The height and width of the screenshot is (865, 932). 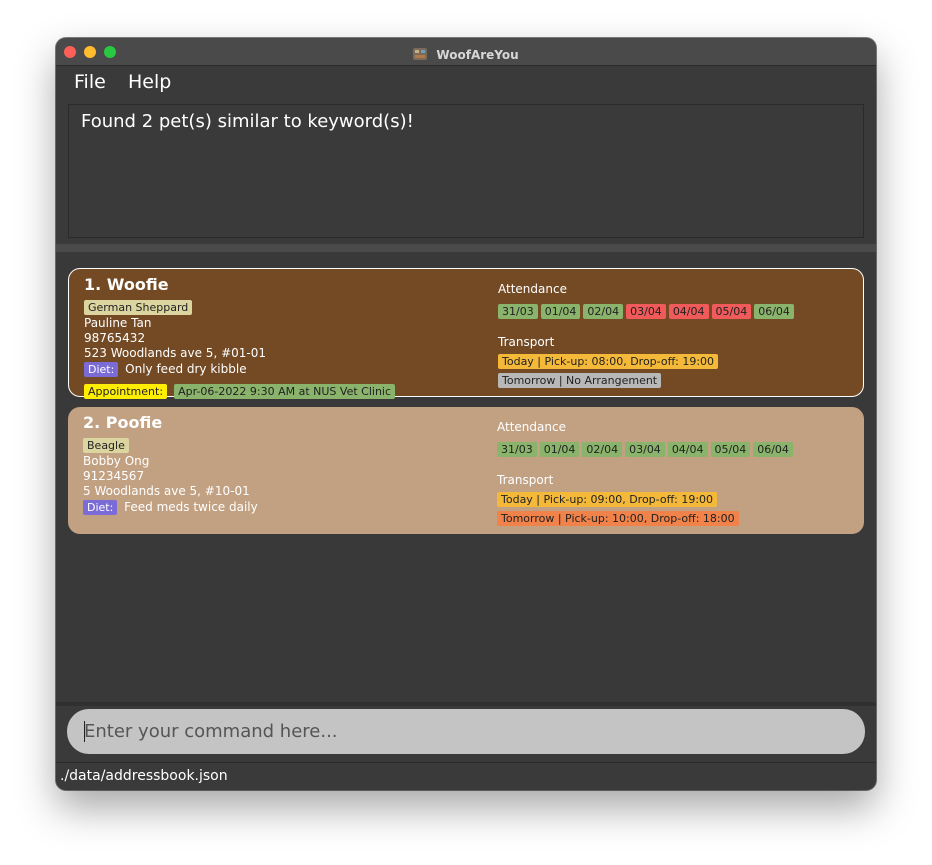 What do you see at coordinates (115, 338) in the screenshot?
I see `phone-number: 98765432` at bounding box center [115, 338].